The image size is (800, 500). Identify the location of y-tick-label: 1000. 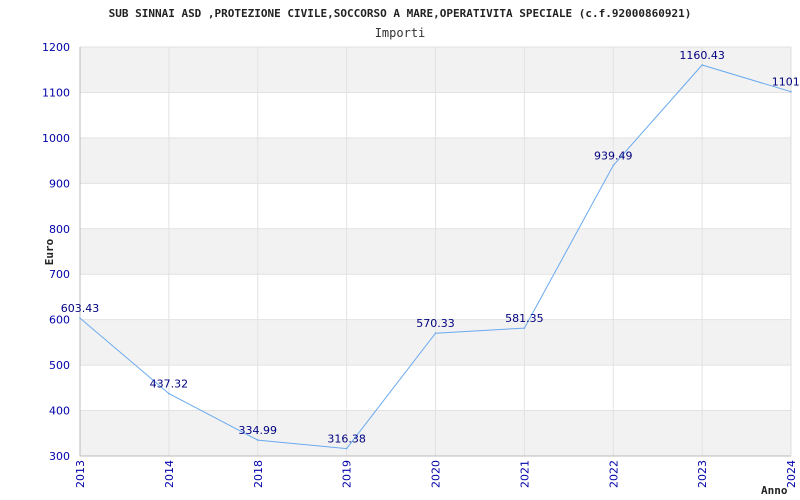
(56, 138).